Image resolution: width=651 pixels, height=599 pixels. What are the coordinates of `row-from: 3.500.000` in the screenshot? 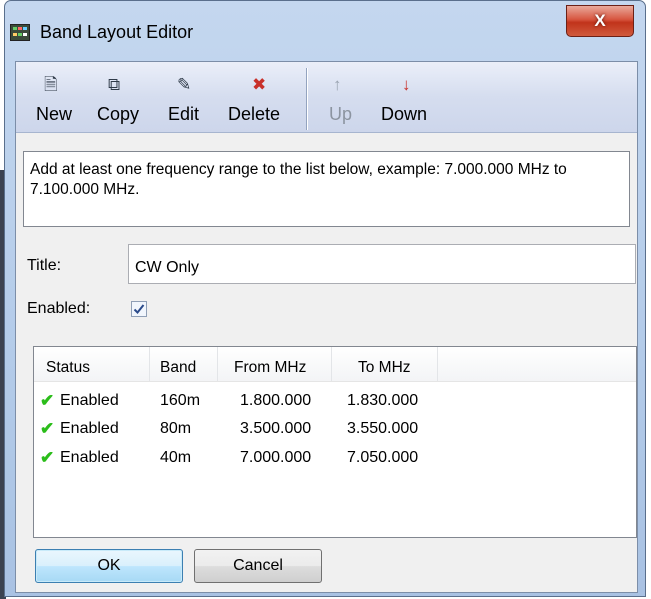 It's located at (276, 428).